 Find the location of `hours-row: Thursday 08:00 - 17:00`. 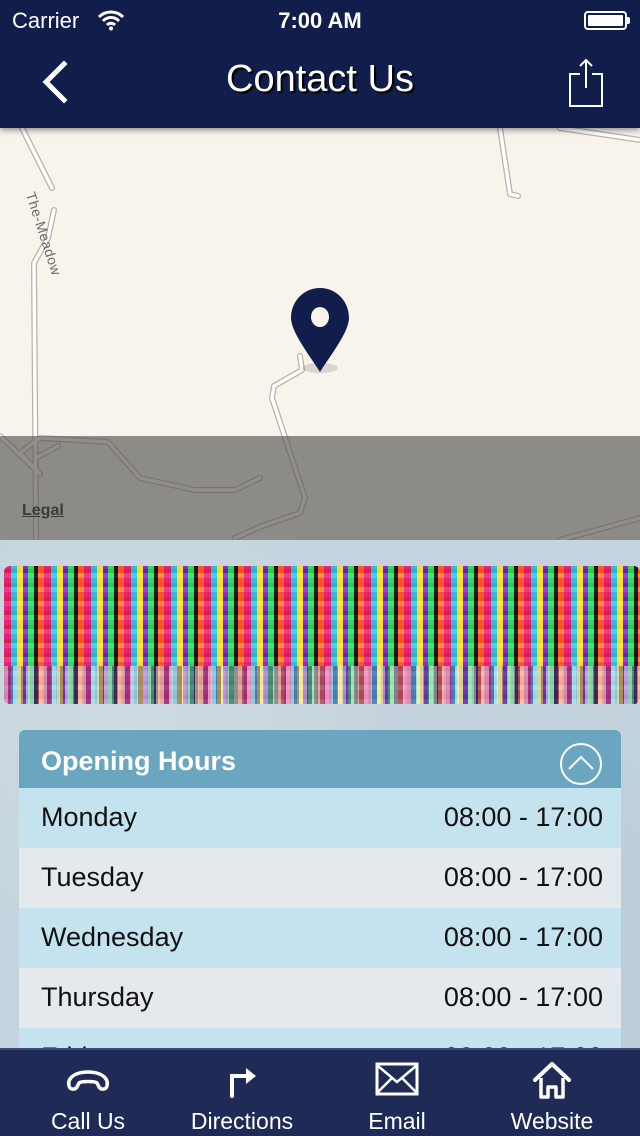

hours-row: Thursday 08:00 - 17:00 is located at coordinates (320, 998).